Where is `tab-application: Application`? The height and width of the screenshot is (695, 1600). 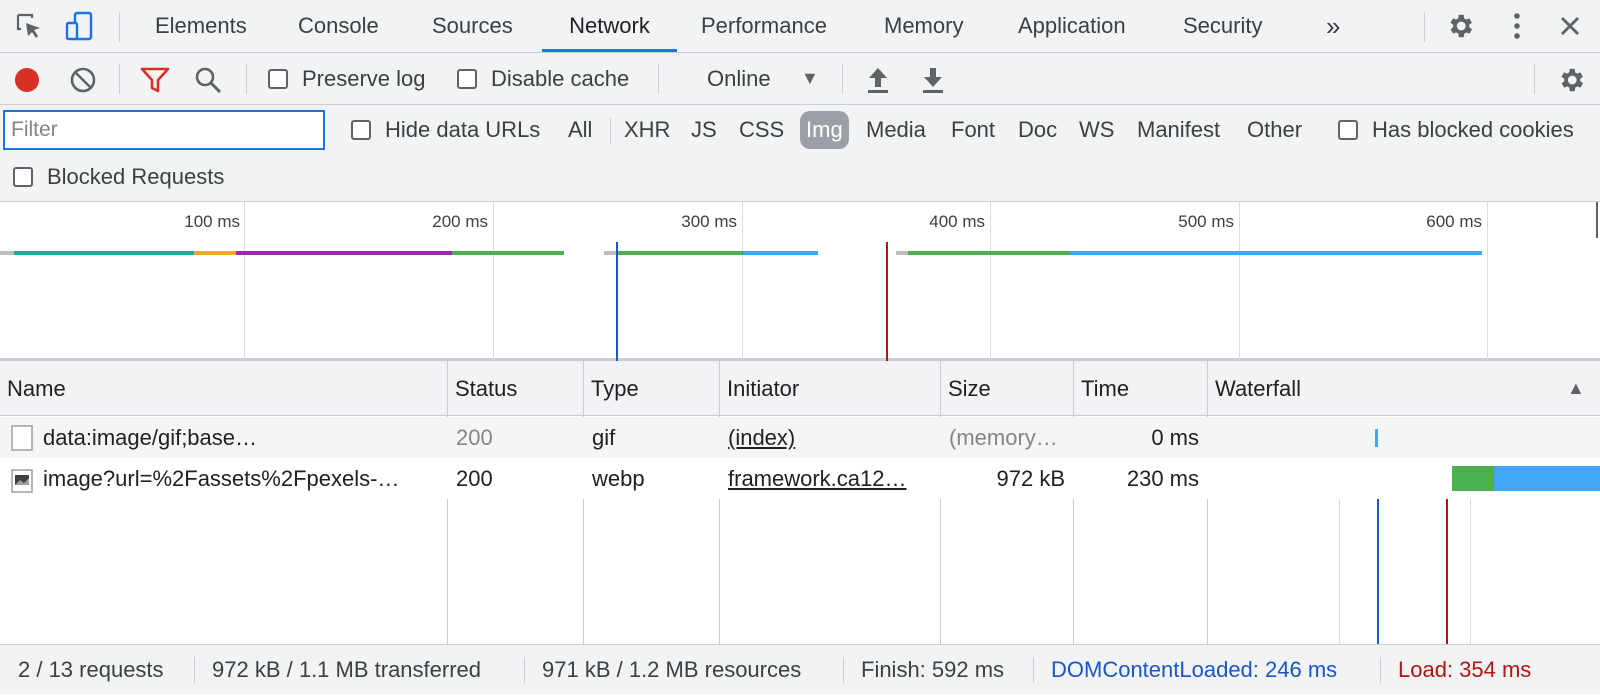
tab-application: Application is located at coordinates (1072, 26).